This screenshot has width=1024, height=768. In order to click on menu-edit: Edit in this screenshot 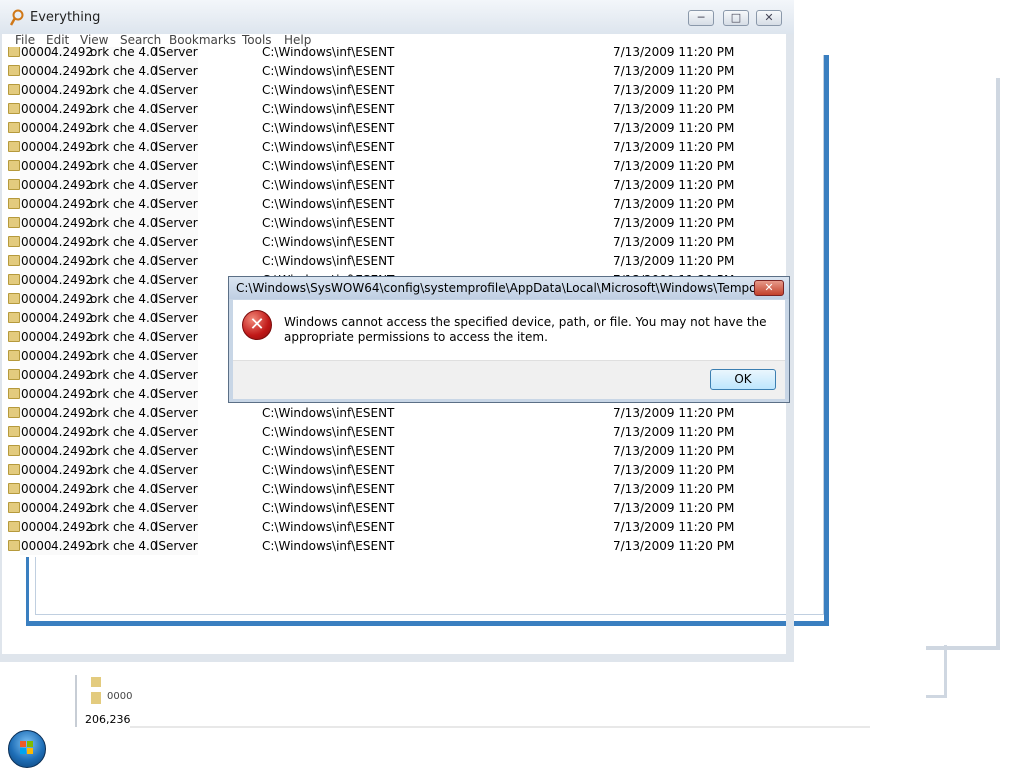, I will do `click(57, 40)`.